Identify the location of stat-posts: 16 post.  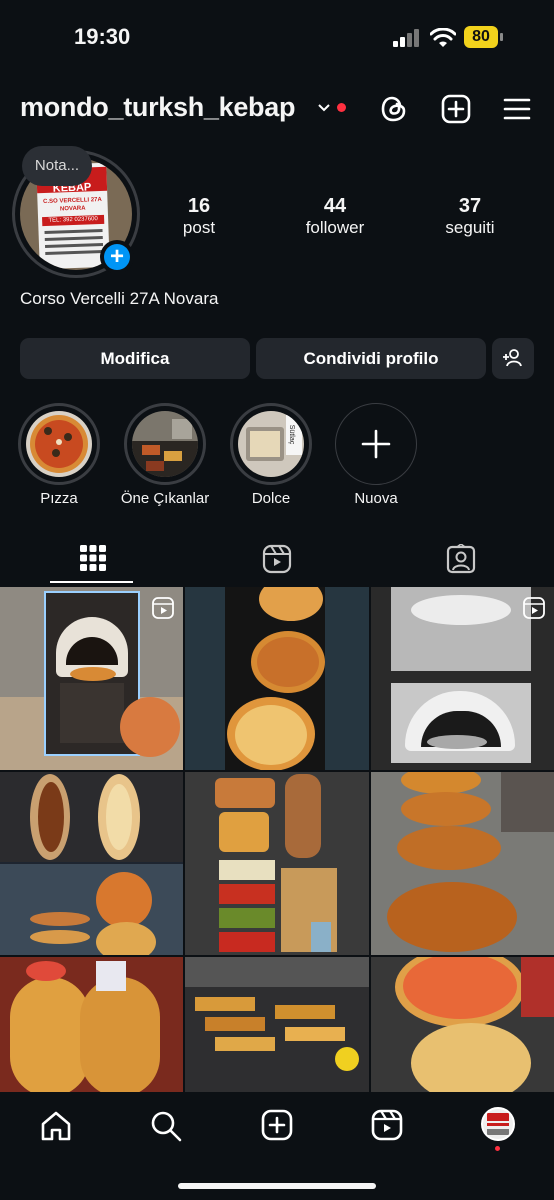
(199, 216).